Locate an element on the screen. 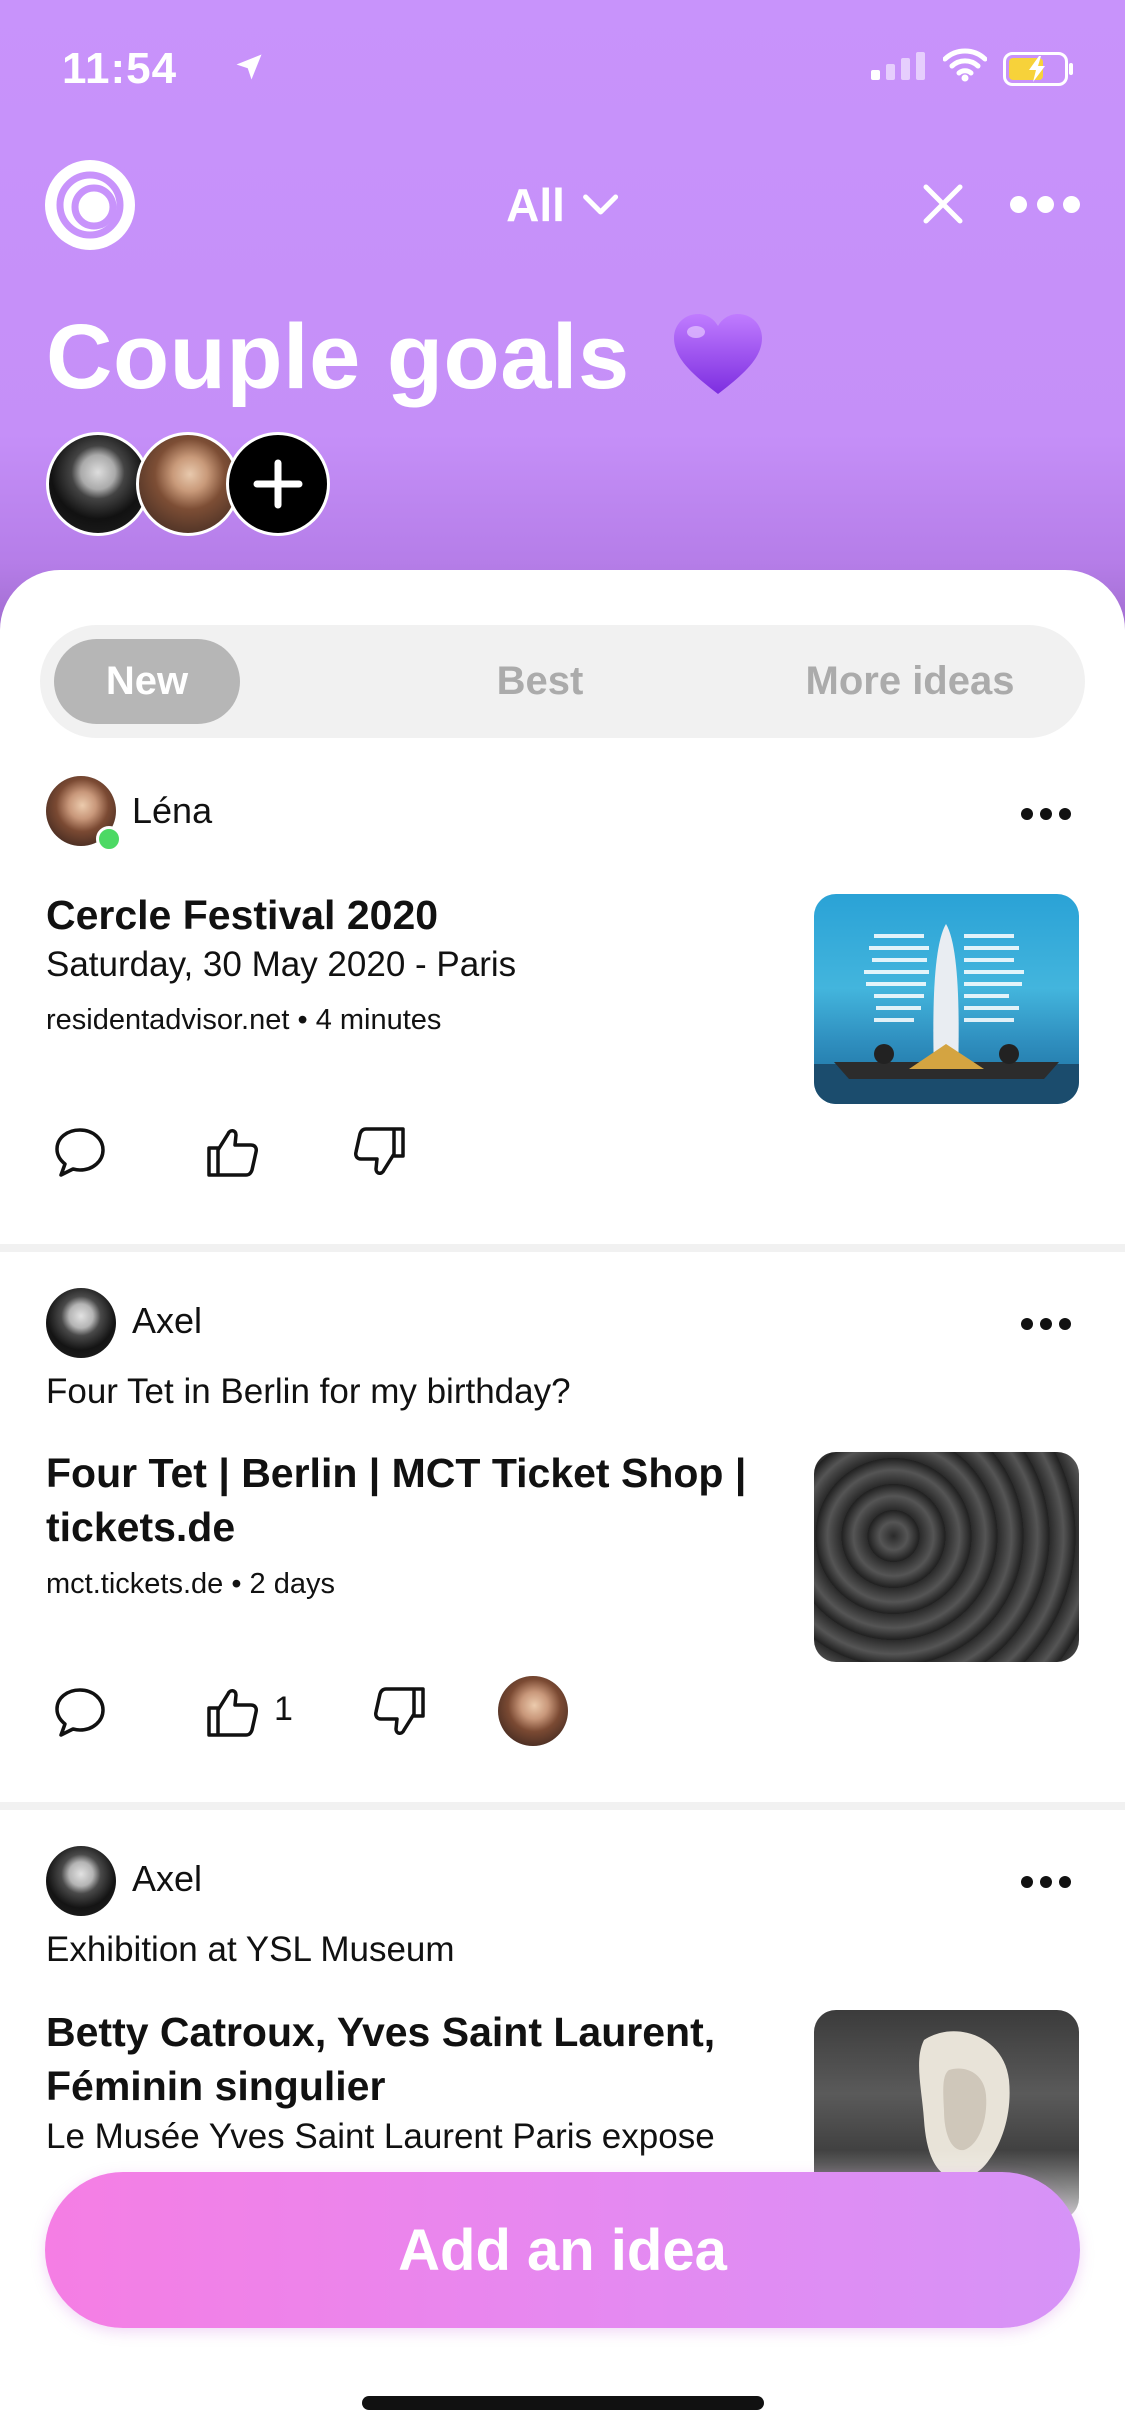  tab-best: Best is located at coordinates (540, 681).